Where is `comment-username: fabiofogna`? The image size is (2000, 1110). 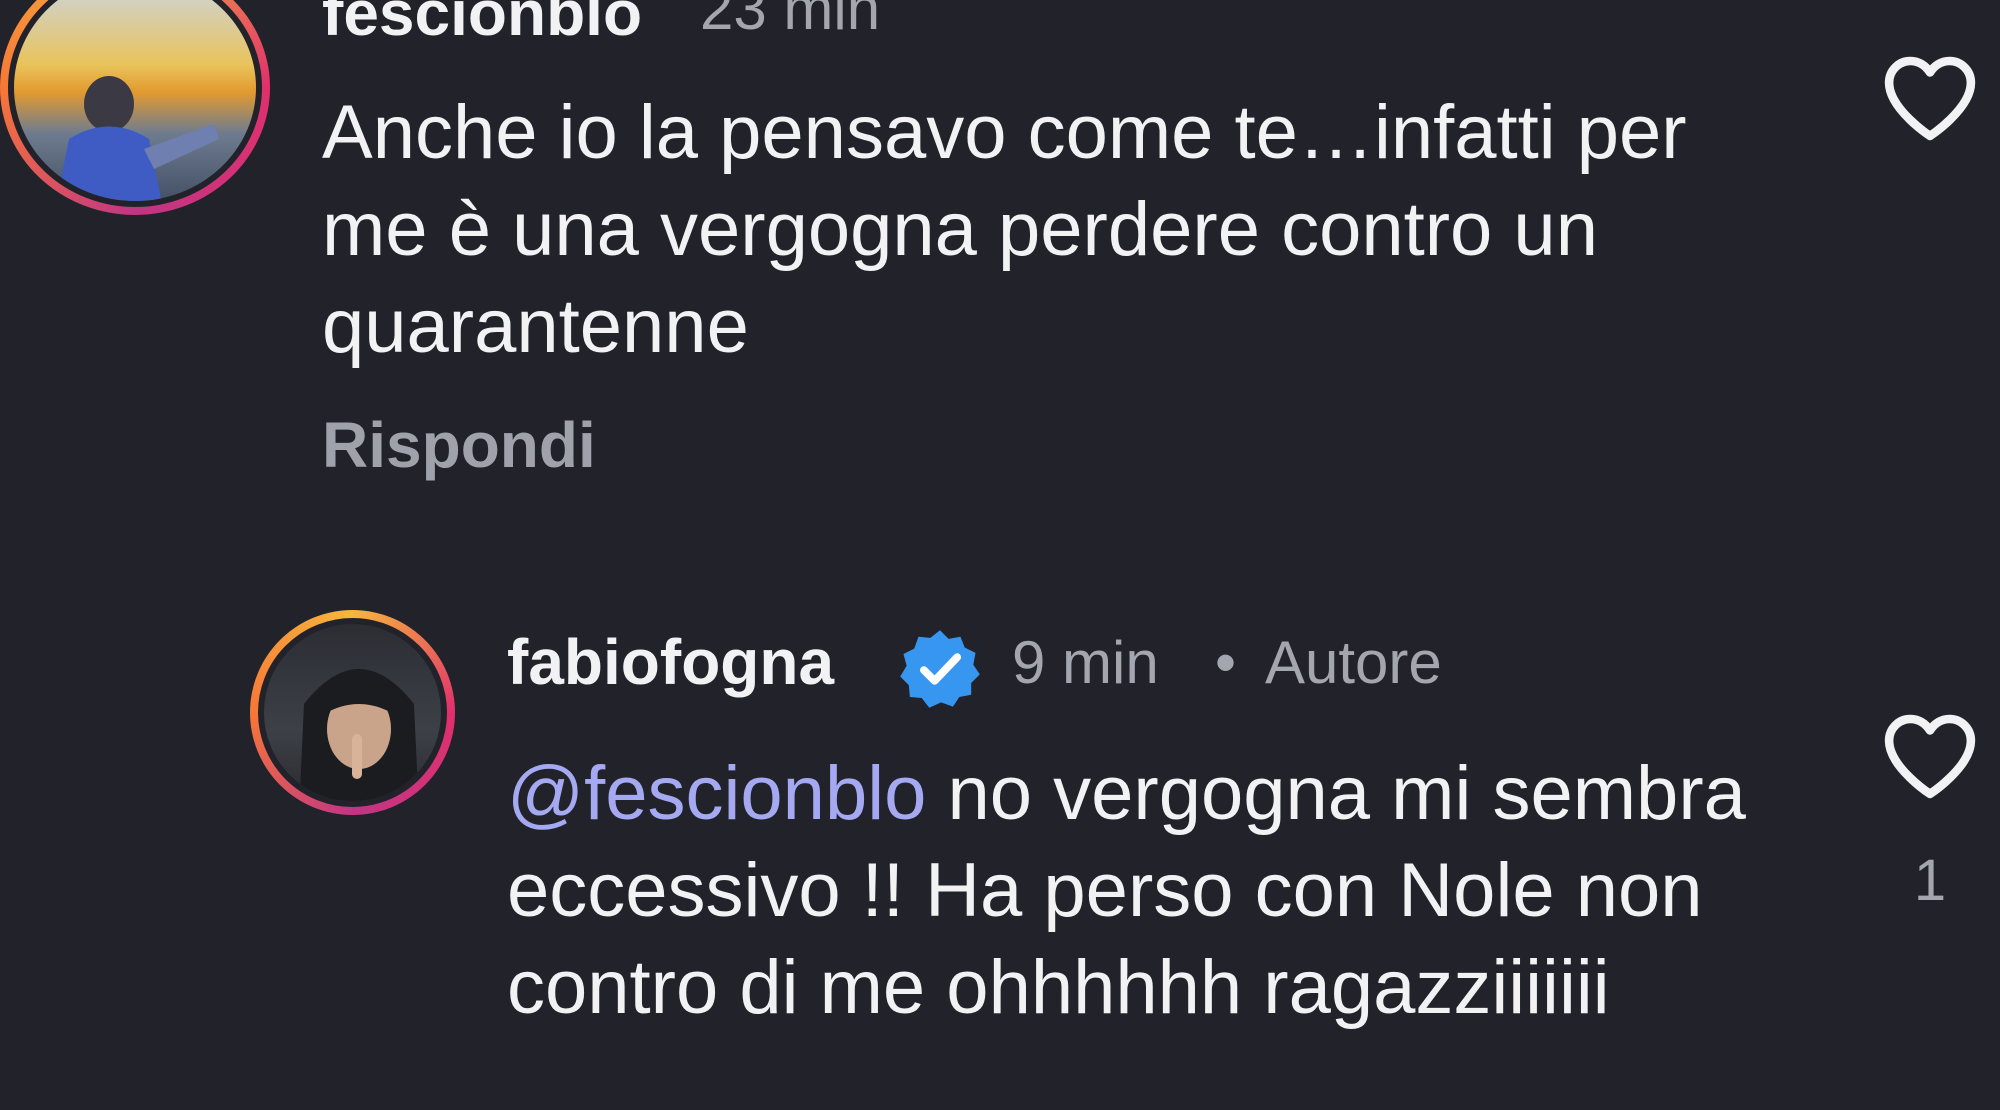
comment-username: fabiofogna is located at coordinates (670, 662).